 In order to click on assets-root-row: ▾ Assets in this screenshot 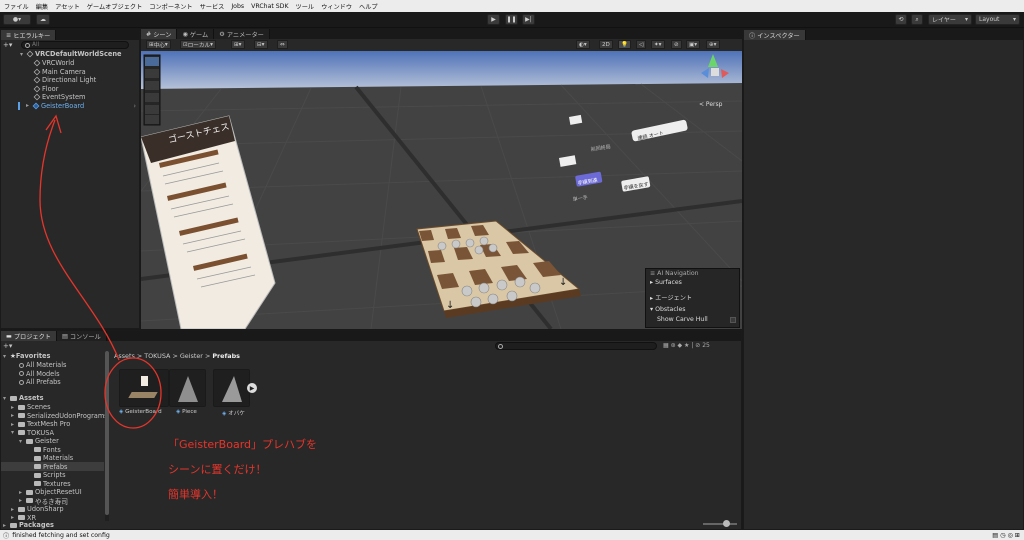, I will do `click(23, 398)`.